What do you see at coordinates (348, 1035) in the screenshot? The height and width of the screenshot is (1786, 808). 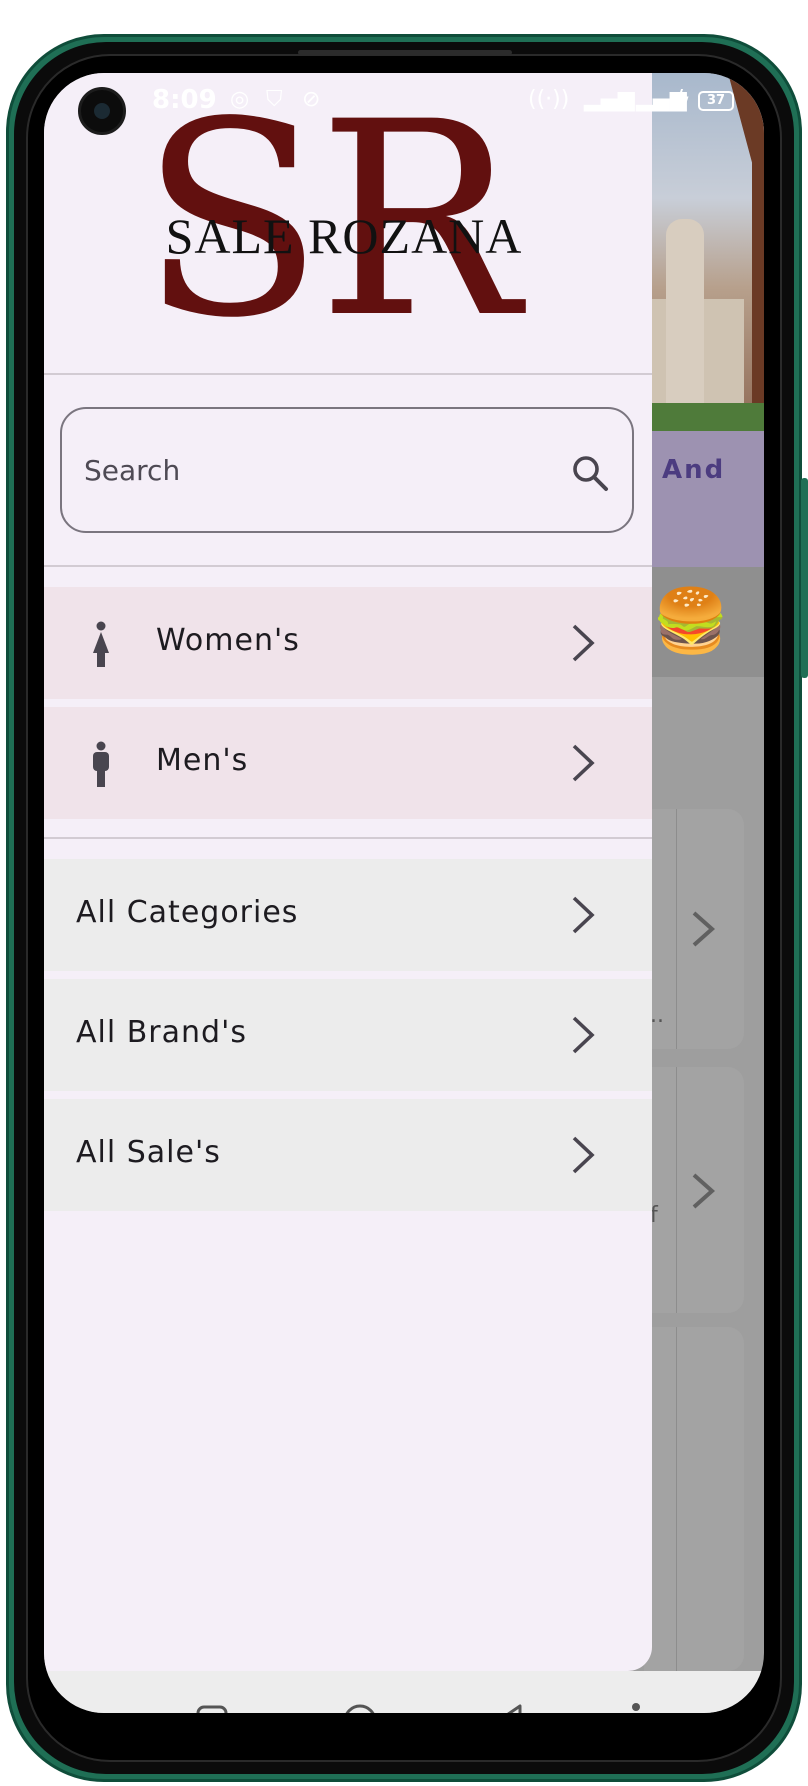 I see `menu-item-all-brands: All Brand's` at bounding box center [348, 1035].